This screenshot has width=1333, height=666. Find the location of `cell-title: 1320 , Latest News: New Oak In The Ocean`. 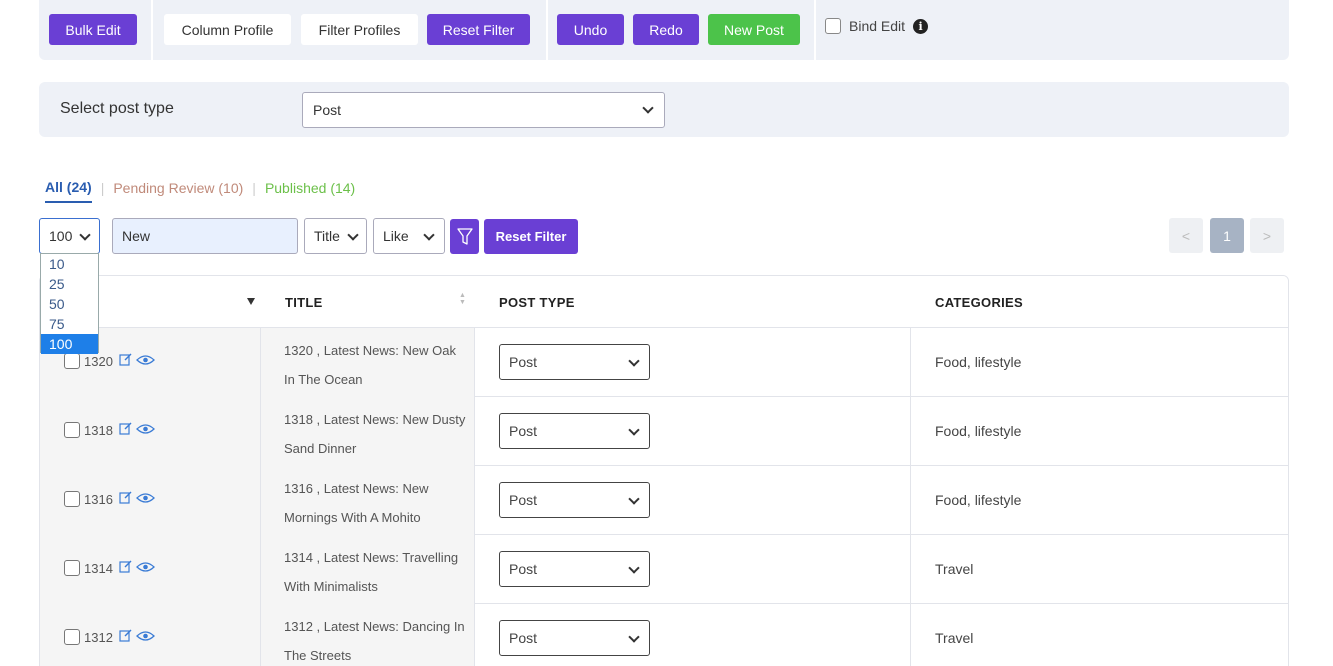

cell-title: 1320 , Latest News: New Oak In The Ocean is located at coordinates (368, 362).